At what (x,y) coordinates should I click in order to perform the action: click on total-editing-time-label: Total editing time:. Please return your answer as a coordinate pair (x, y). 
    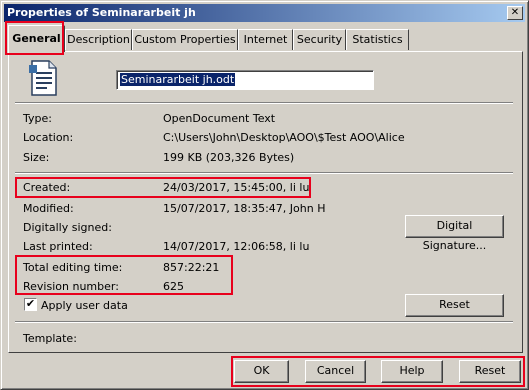
    Looking at the image, I should click on (73, 267).